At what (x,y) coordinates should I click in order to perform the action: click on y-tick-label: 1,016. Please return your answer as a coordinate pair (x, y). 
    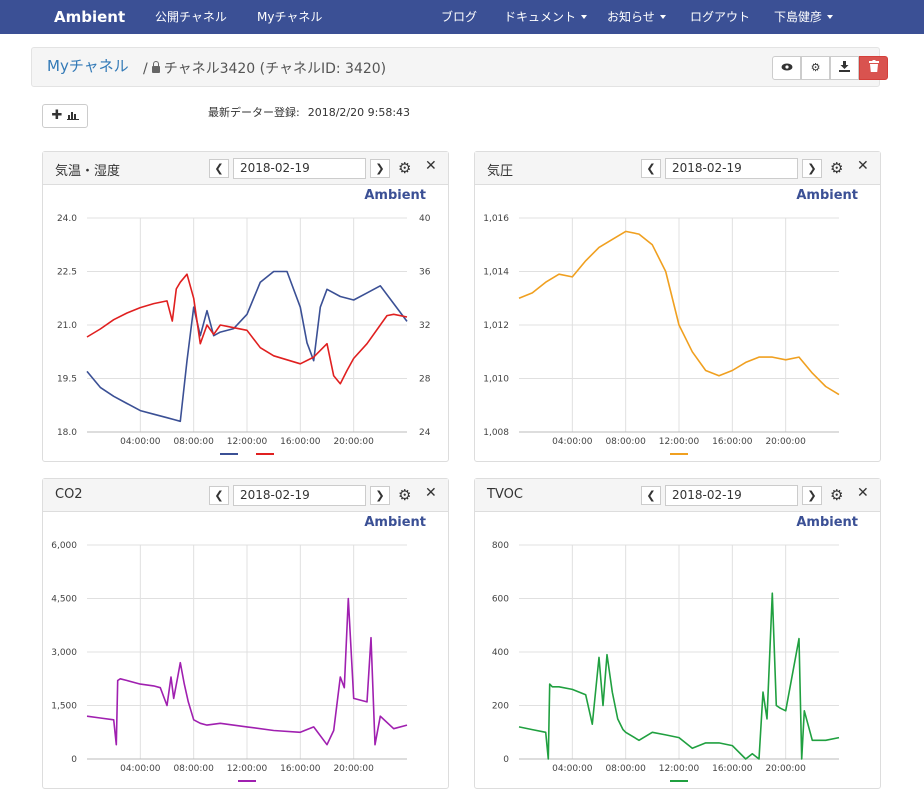
    Looking at the image, I should click on (496, 219).